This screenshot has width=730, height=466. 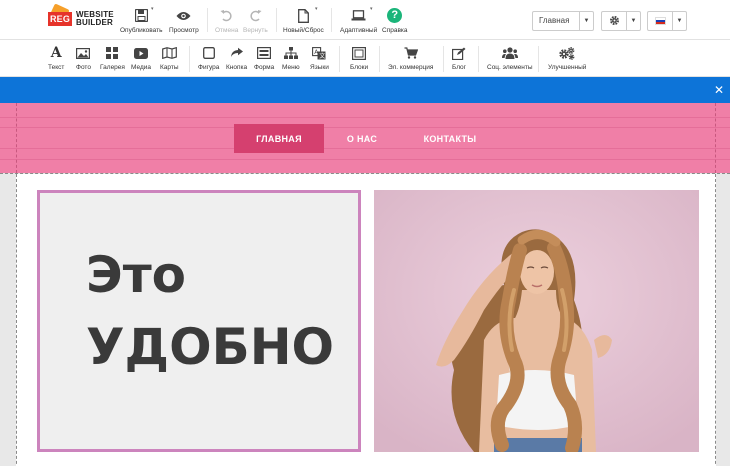 I want to click on blog-label: Блог, so click(x=459, y=67).